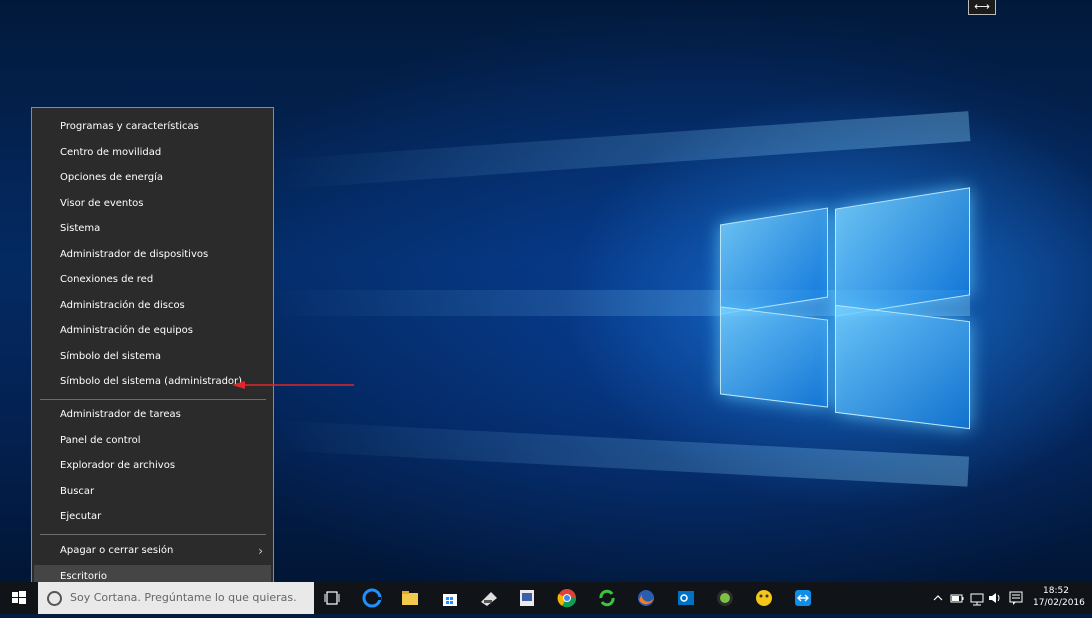 This screenshot has height=618, width=1092. I want to click on cortana-search-box: Soy Cortana. Pregúntame lo que quieras., so click(176, 598).